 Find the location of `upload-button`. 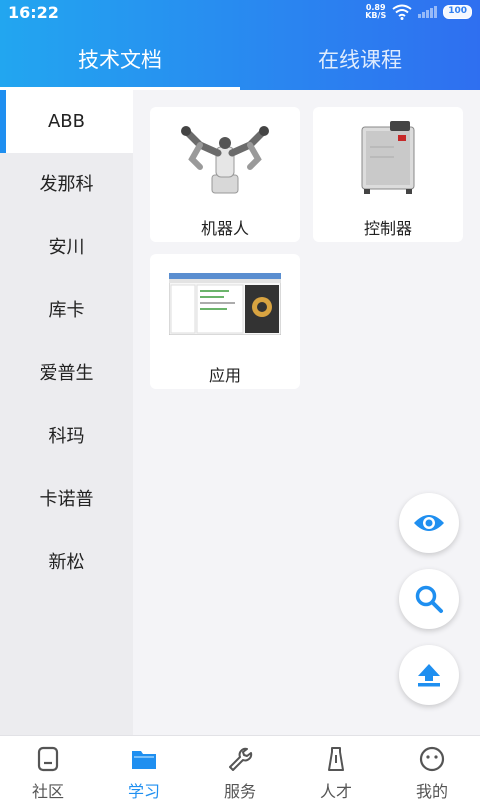

upload-button is located at coordinates (429, 675).